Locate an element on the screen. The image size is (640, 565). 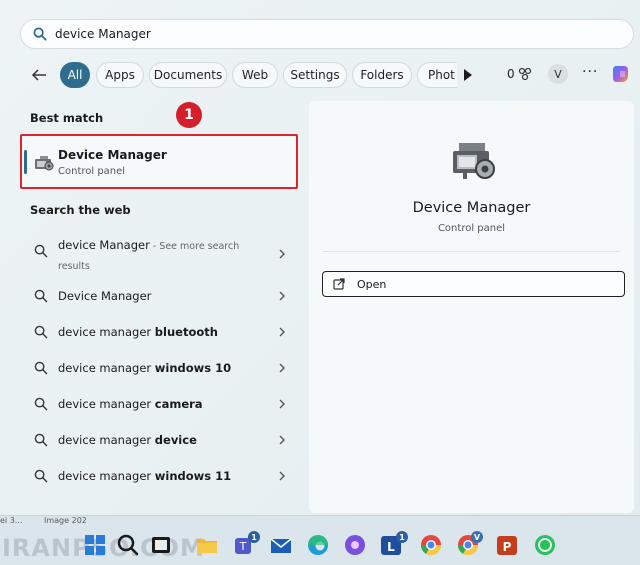
search-input is located at coordinates (325, 34).